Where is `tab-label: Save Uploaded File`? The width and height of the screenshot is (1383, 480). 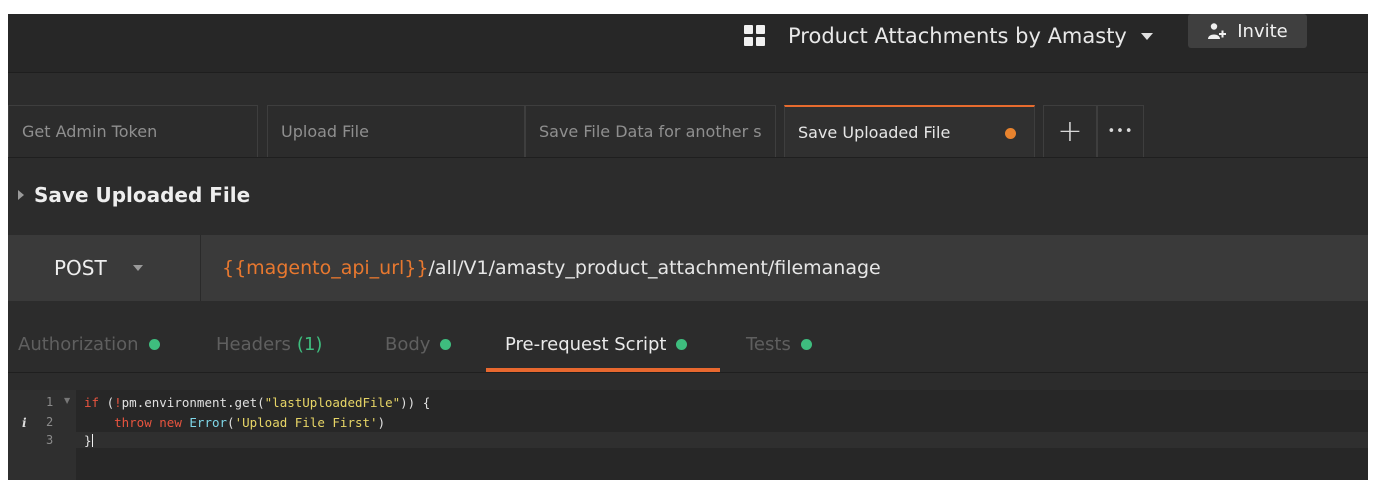
tab-label: Save Uploaded File is located at coordinates (874, 132).